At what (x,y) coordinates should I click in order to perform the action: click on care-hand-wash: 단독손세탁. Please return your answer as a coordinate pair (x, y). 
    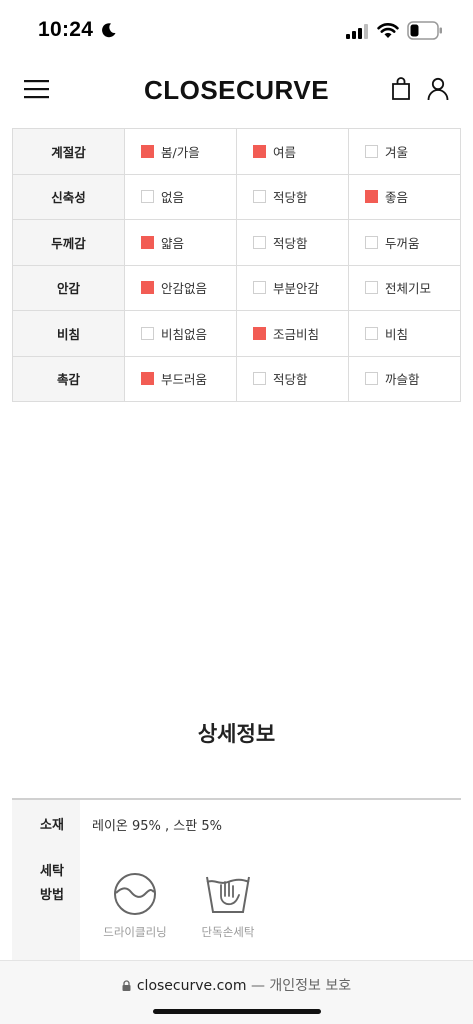
    Looking at the image, I should click on (228, 906).